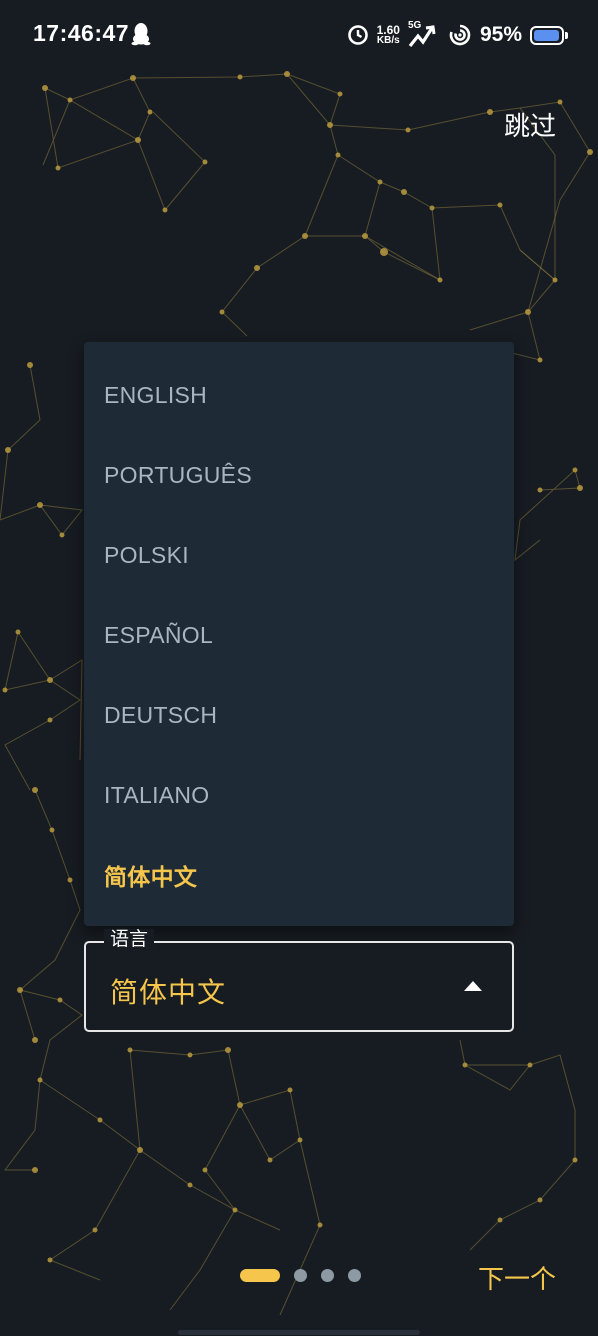  What do you see at coordinates (299, 875) in the screenshot?
I see `language-option-simplified-chinese: 简体中文` at bounding box center [299, 875].